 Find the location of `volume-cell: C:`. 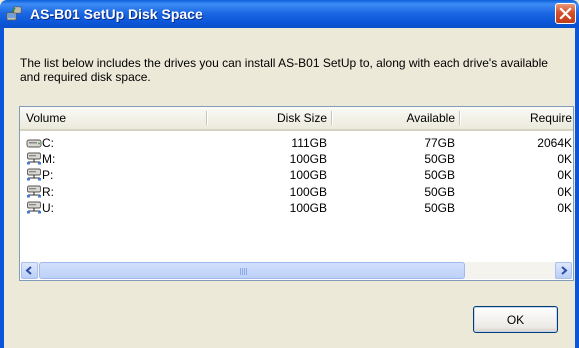

volume-cell: C: is located at coordinates (48, 143).